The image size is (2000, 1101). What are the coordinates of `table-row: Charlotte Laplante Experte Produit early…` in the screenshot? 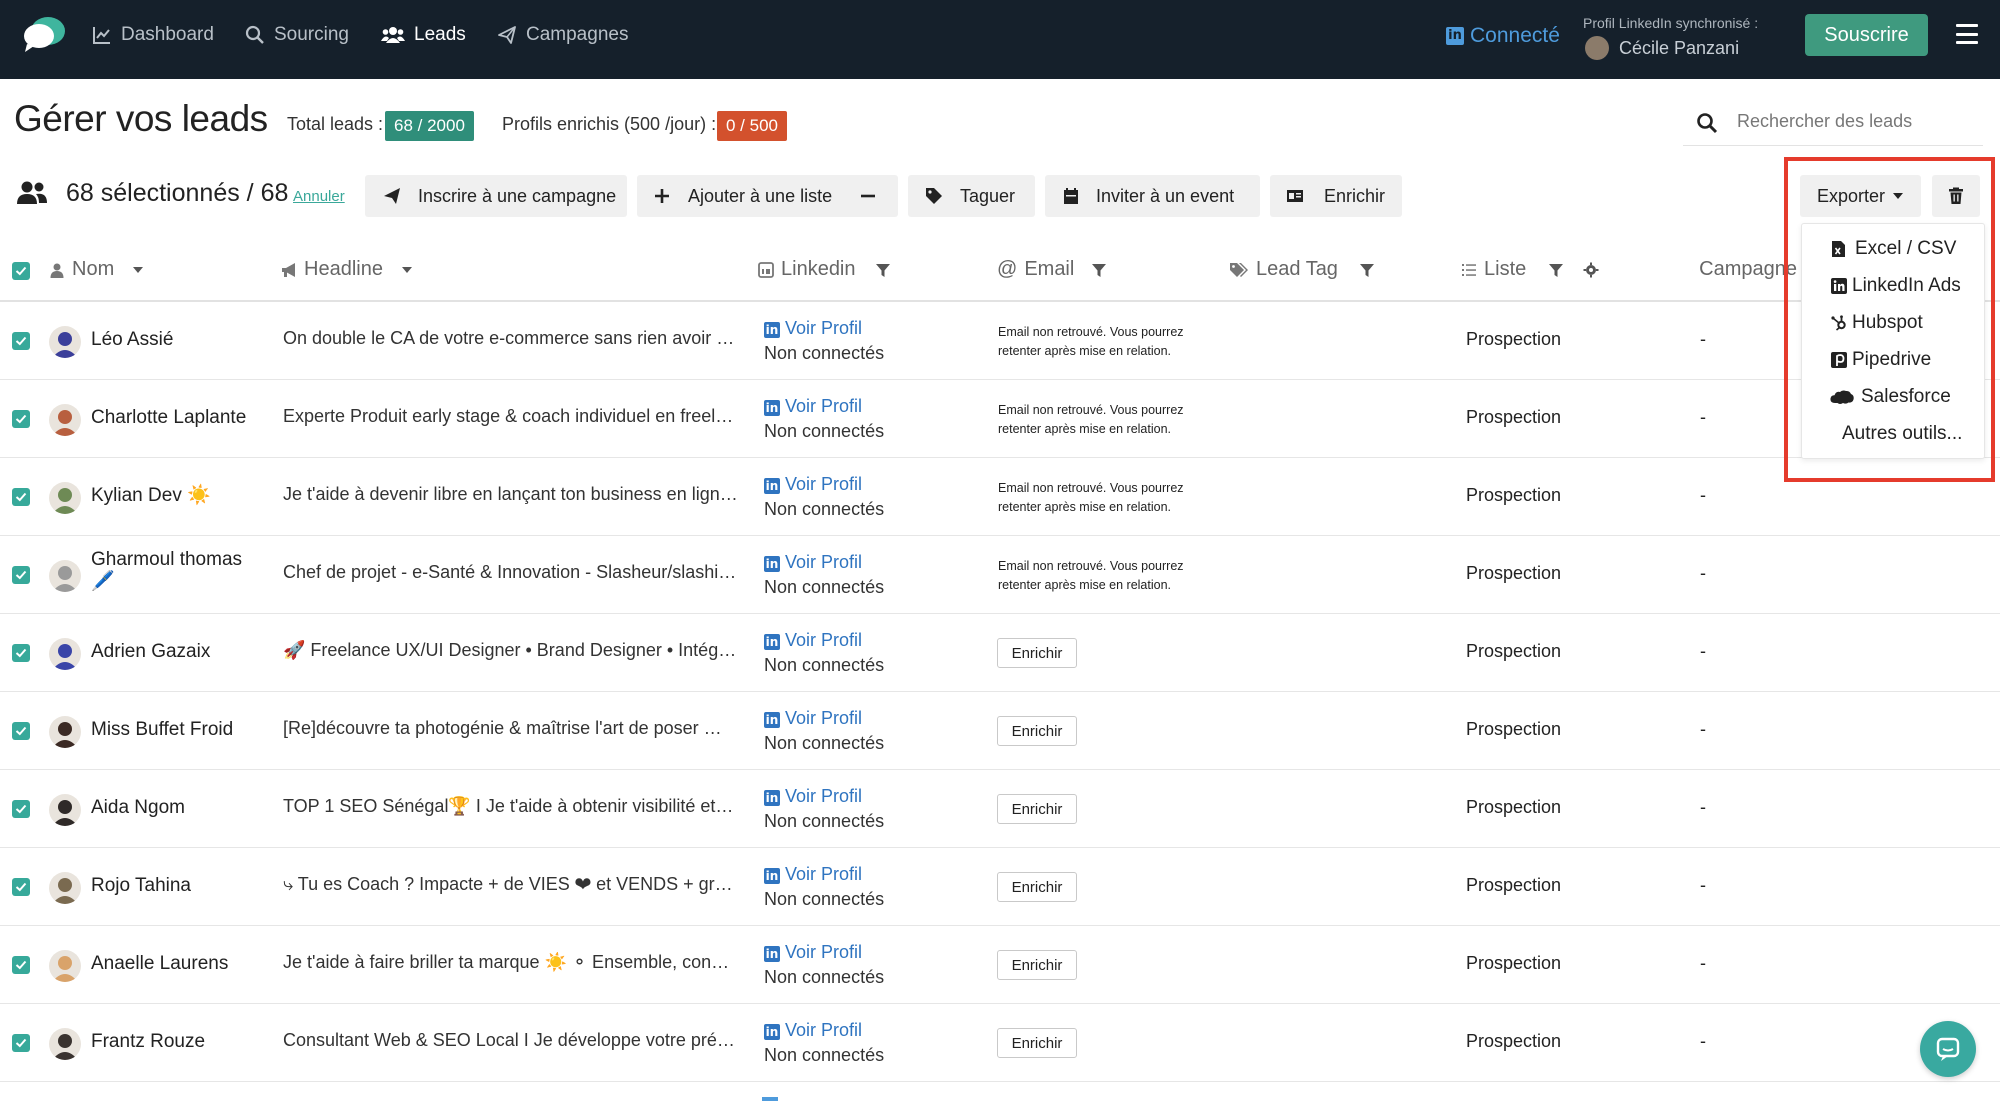 It's located at (1000, 419).